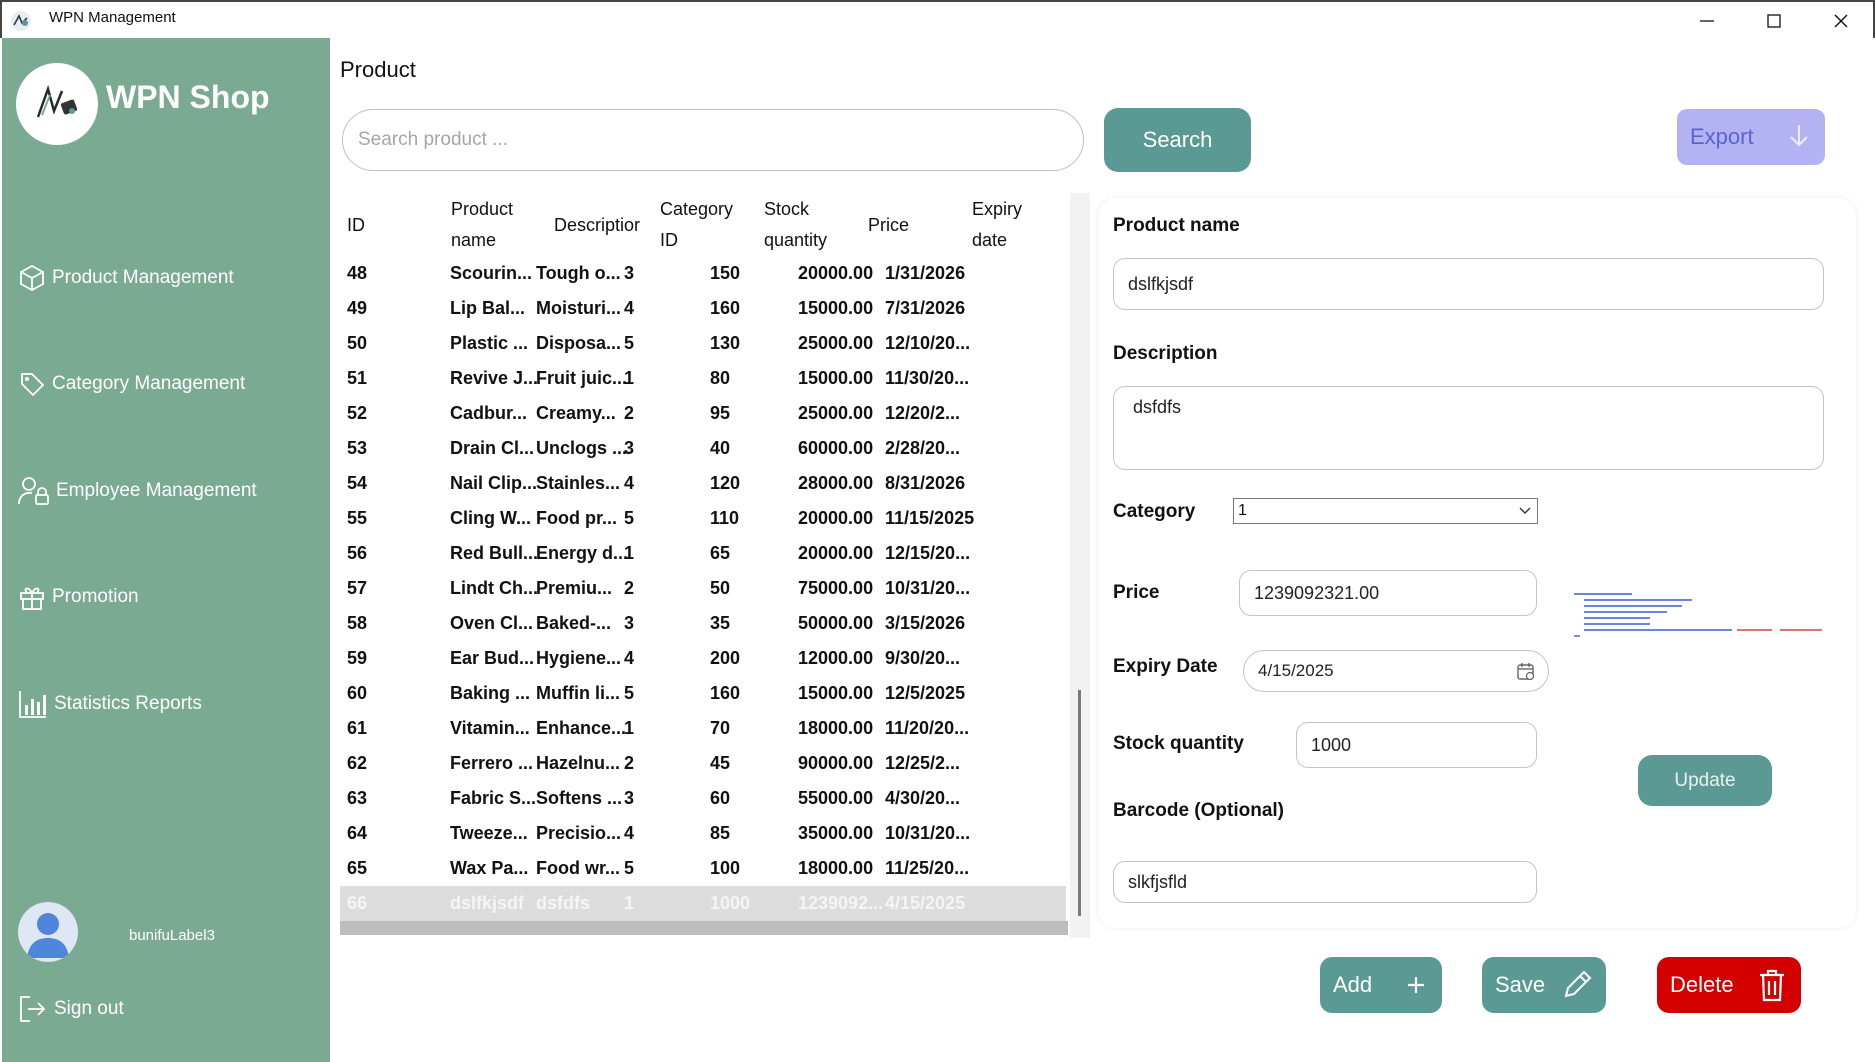 The width and height of the screenshot is (1875, 1062). What do you see at coordinates (1177, 140) in the screenshot?
I see `search-button: Search` at bounding box center [1177, 140].